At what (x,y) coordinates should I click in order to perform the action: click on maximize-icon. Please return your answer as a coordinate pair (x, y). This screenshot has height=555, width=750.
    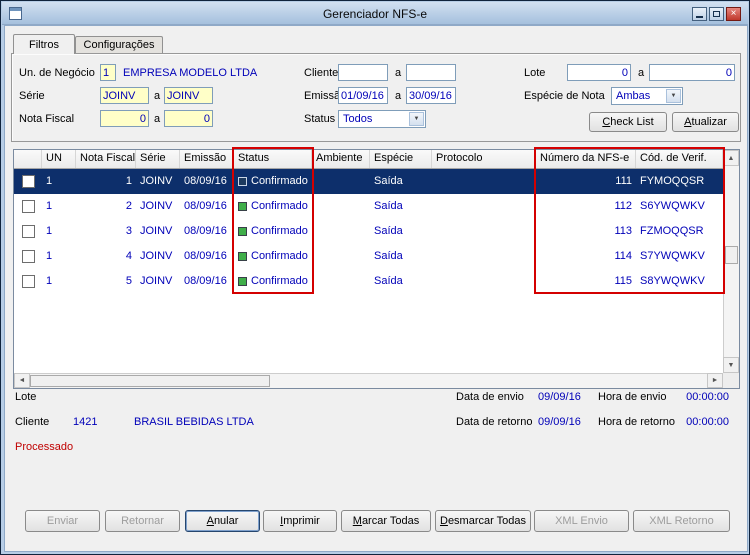
    Looking at the image, I should click on (716, 14).